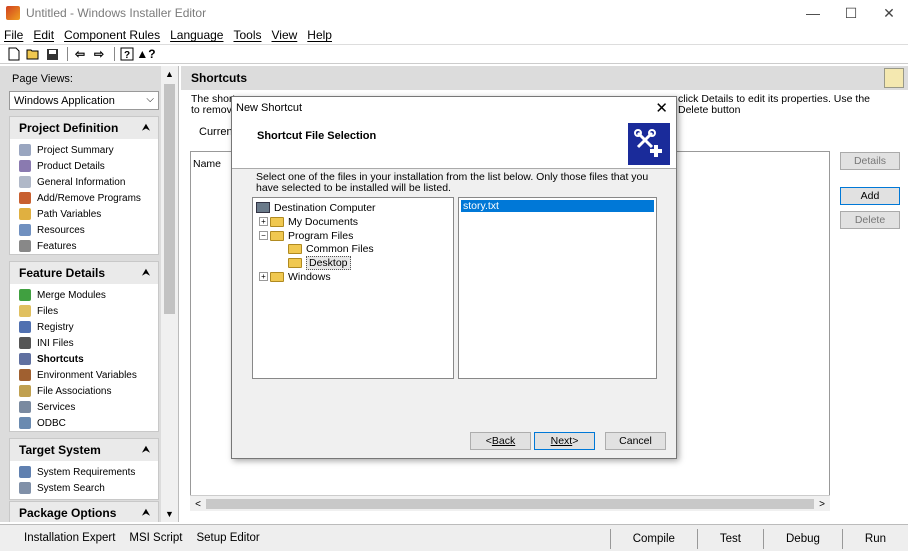 The width and height of the screenshot is (908, 551). What do you see at coordinates (308, 221) in the screenshot?
I see `tree-node-my-documents: + My Documents` at bounding box center [308, 221].